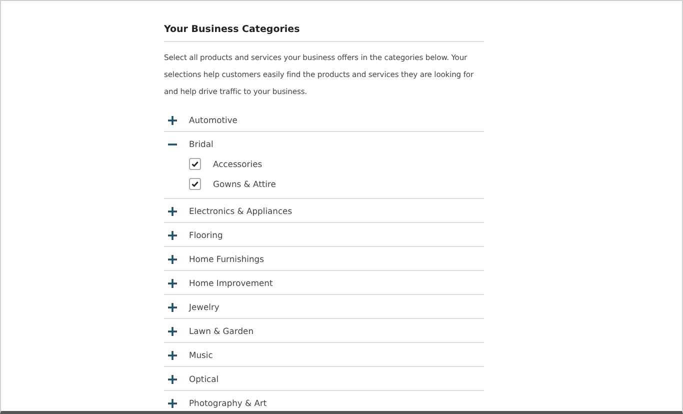 The height and width of the screenshot is (414, 683). I want to click on category-label: Home Improvement, so click(231, 283).